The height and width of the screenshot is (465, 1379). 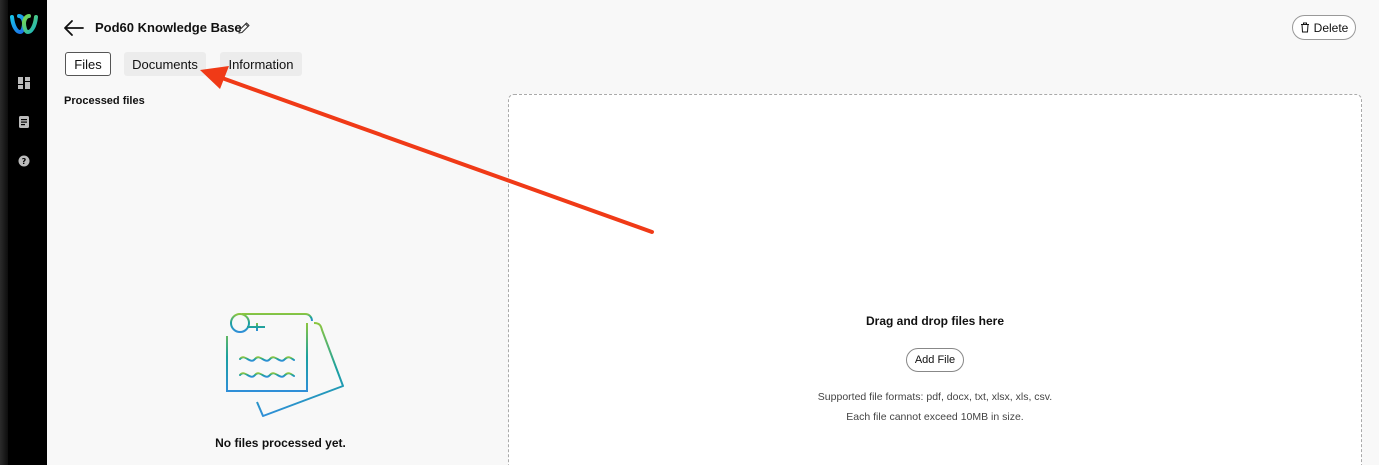 What do you see at coordinates (1304, 27) in the screenshot?
I see `trash-icon` at bounding box center [1304, 27].